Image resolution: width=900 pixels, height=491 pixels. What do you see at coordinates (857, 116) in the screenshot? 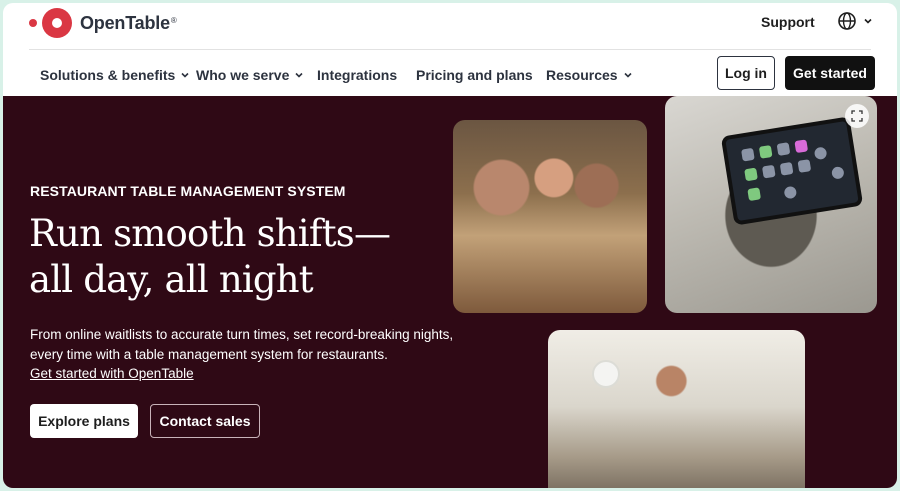
I see `expand-icon` at bounding box center [857, 116].